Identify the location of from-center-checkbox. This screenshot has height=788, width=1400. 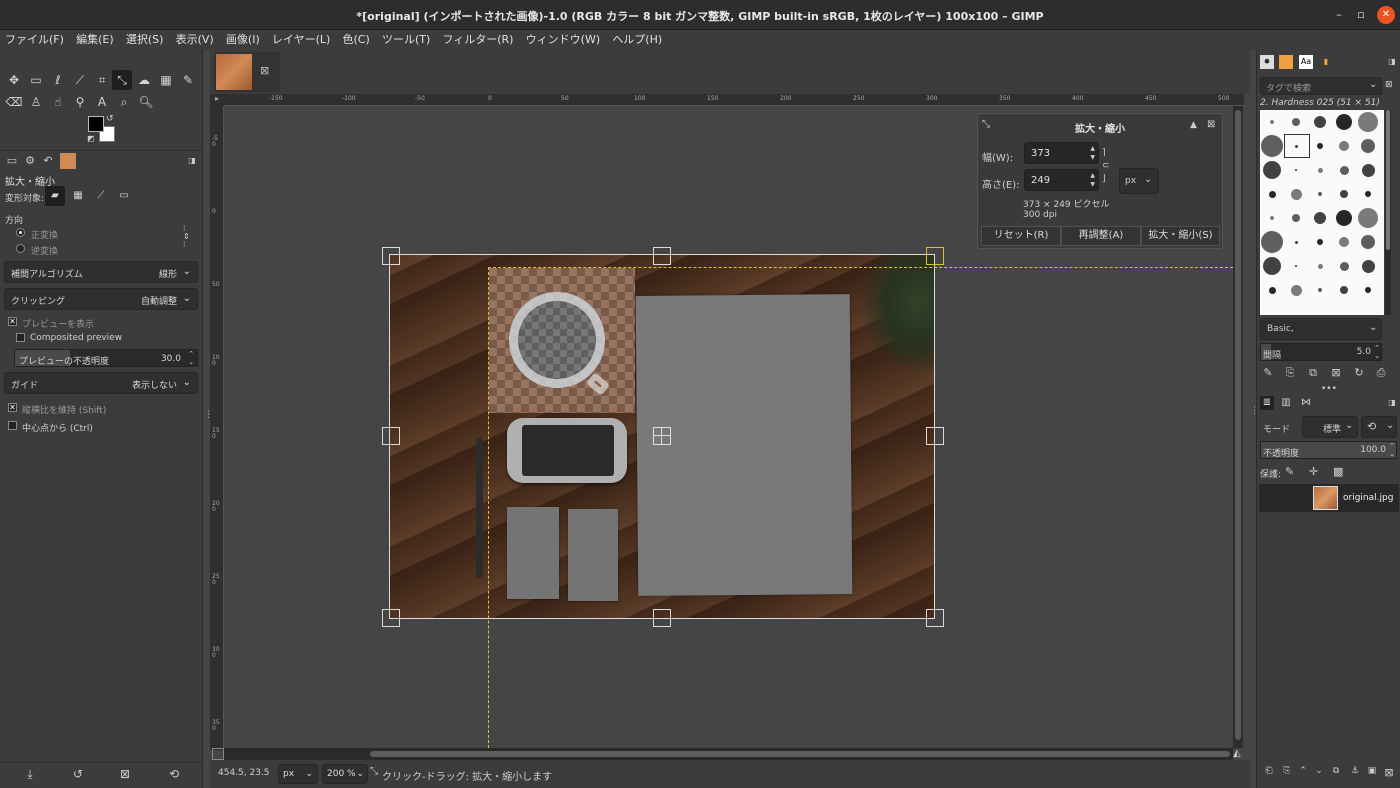
(12, 425).